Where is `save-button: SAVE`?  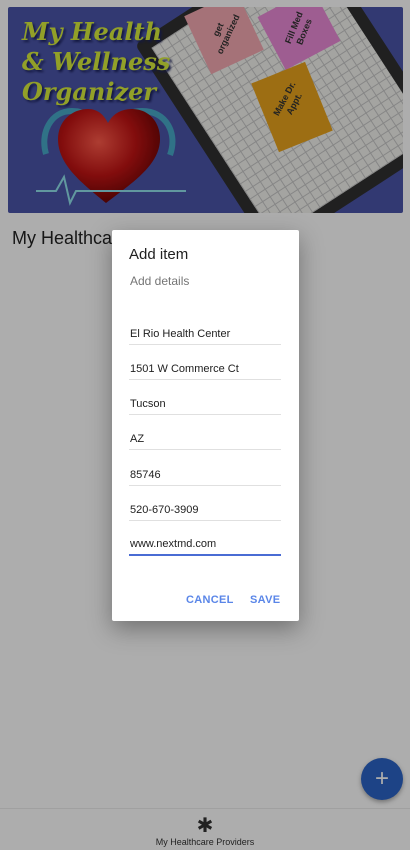
save-button: SAVE is located at coordinates (265, 600).